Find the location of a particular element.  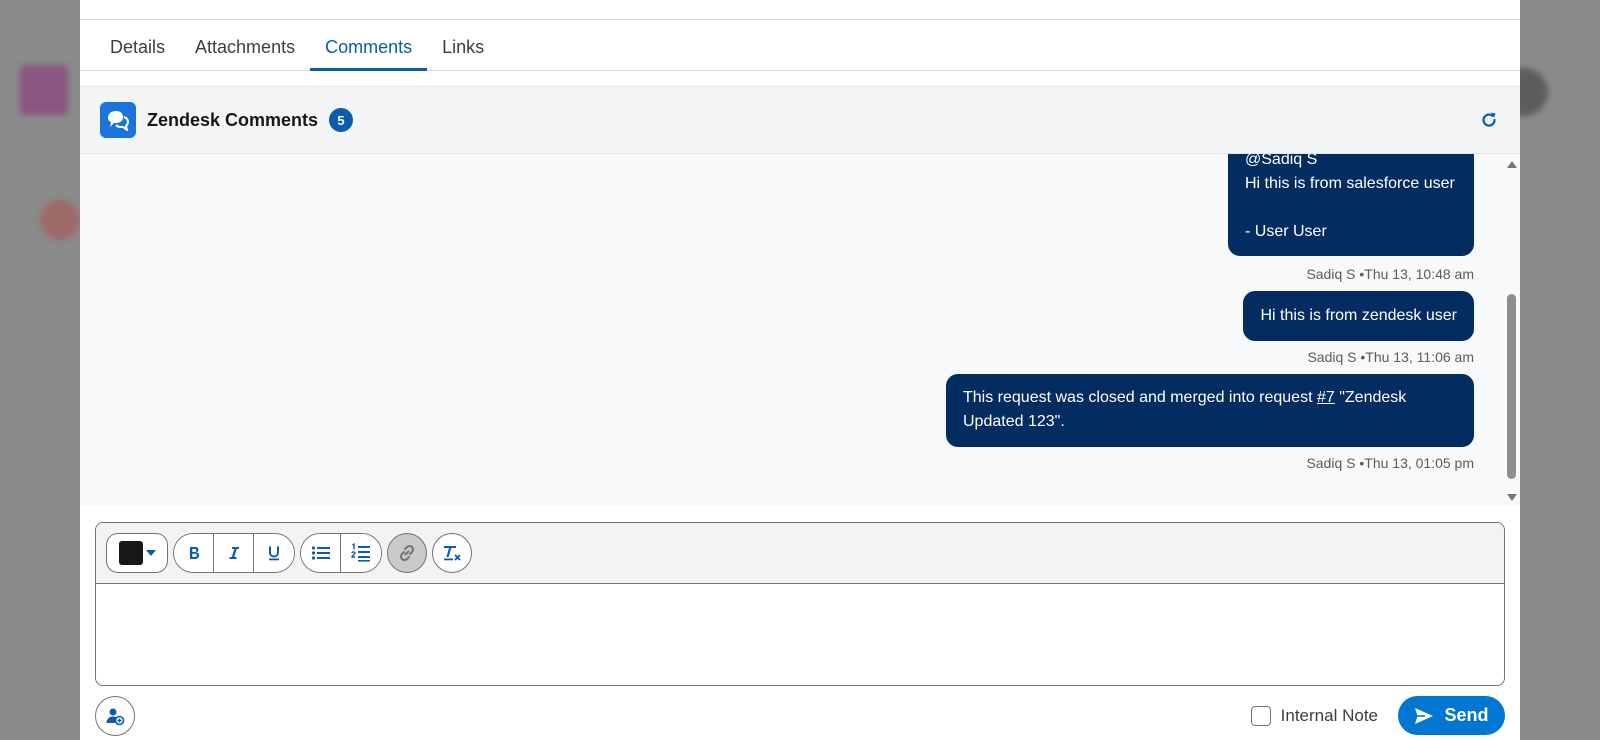

card-title: Zendesk Comments is located at coordinates (233, 119).